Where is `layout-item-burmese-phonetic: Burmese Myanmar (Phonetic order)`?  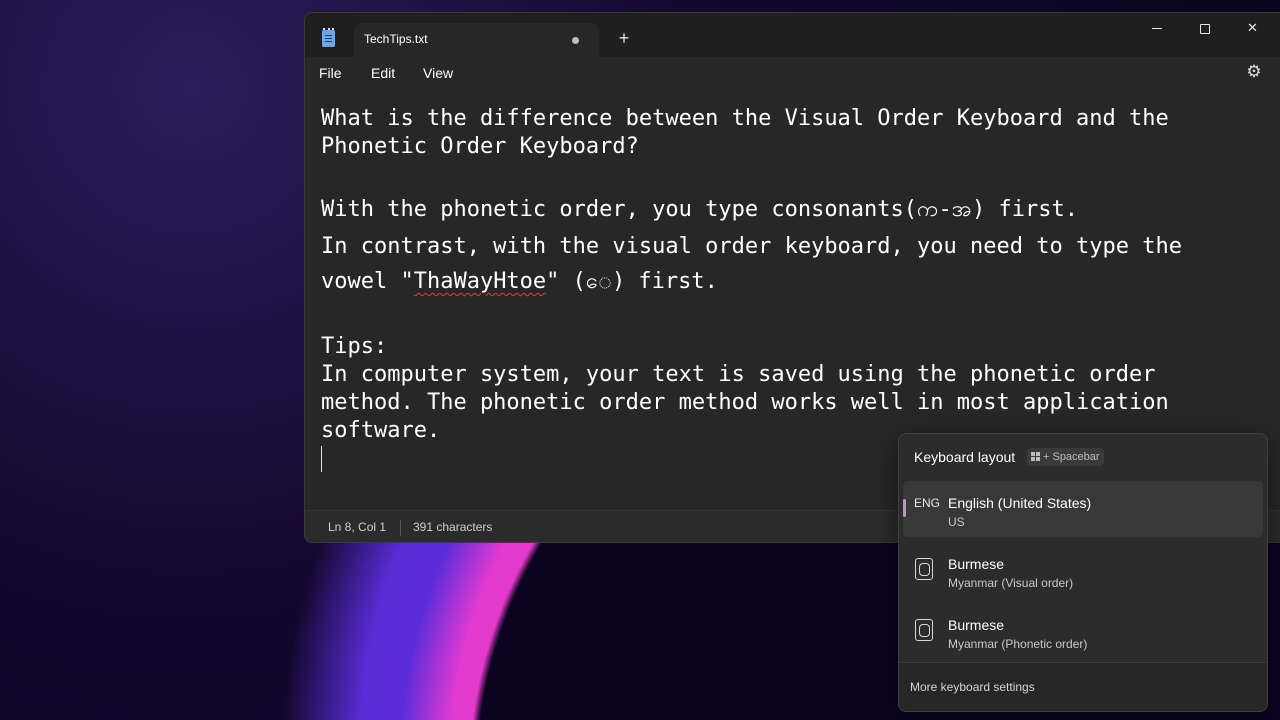 layout-item-burmese-phonetic: Burmese Myanmar (Phonetic order) is located at coordinates (1083, 631).